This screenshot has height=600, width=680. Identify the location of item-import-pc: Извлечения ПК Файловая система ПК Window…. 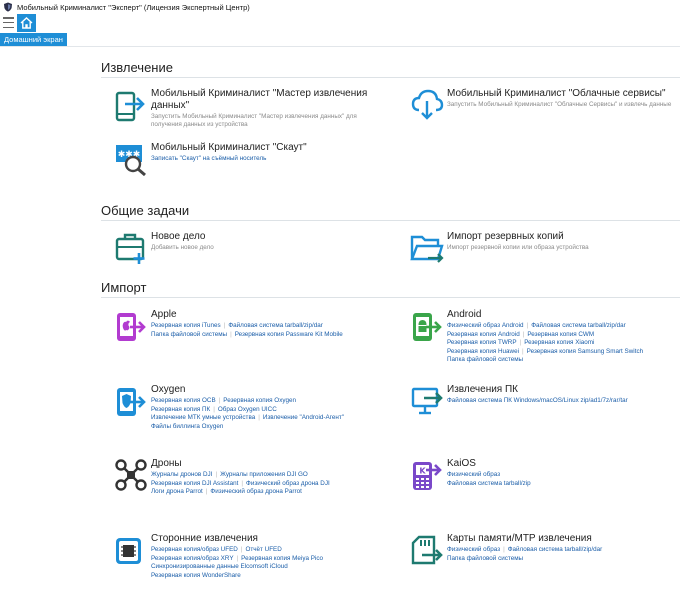
(545, 399).